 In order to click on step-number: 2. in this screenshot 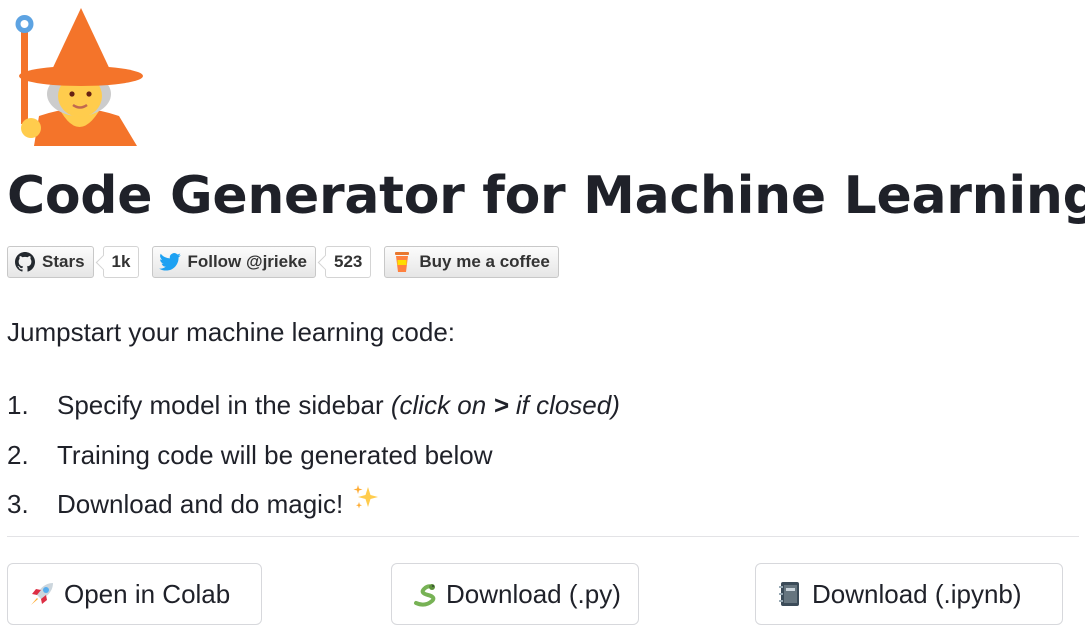, I will do `click(18, 454)`.